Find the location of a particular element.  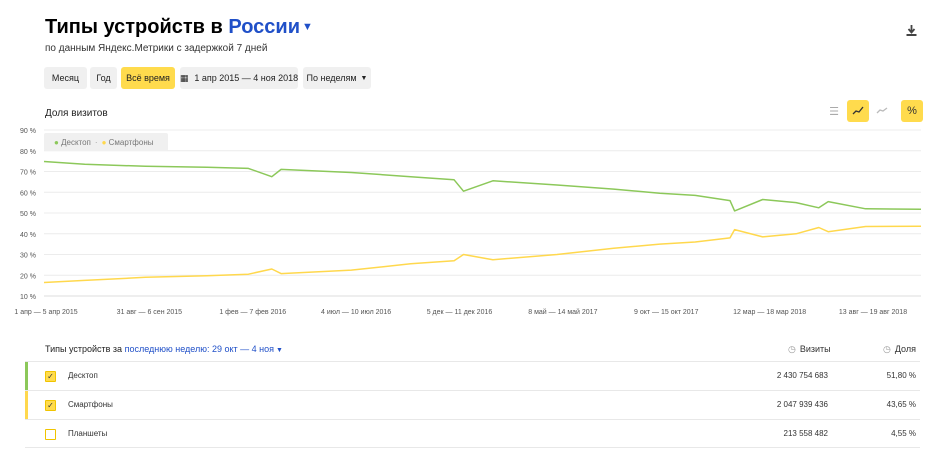

visits-column-header: ◷ Визиты is located at coordinates (809, 349).